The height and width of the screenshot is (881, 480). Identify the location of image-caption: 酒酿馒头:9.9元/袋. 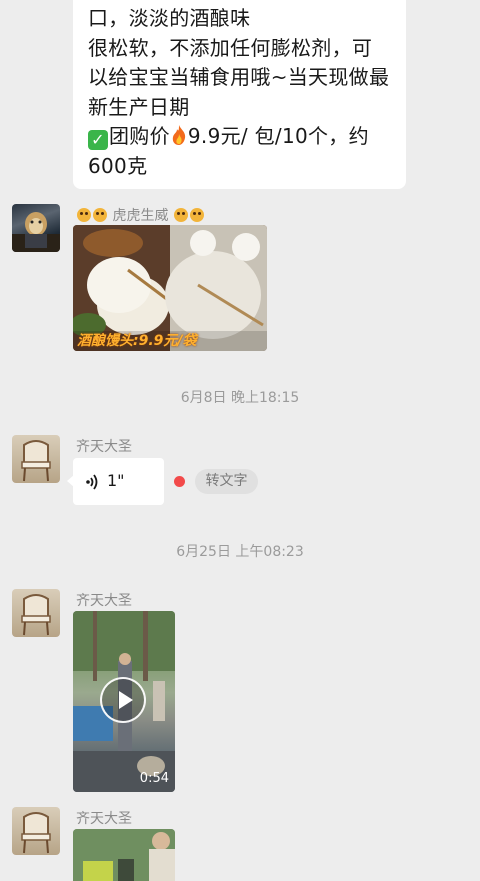
(137, 341).